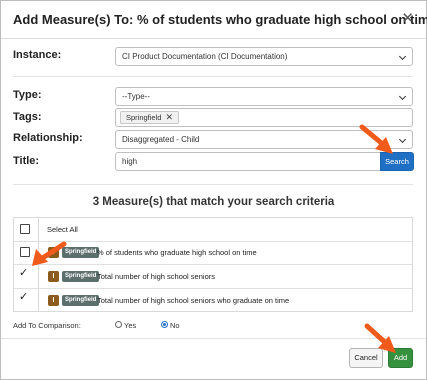  What do you see at coordinates (213, 338) in the screenshot?
I see `footer-divider` at bounding box center [213, 338].